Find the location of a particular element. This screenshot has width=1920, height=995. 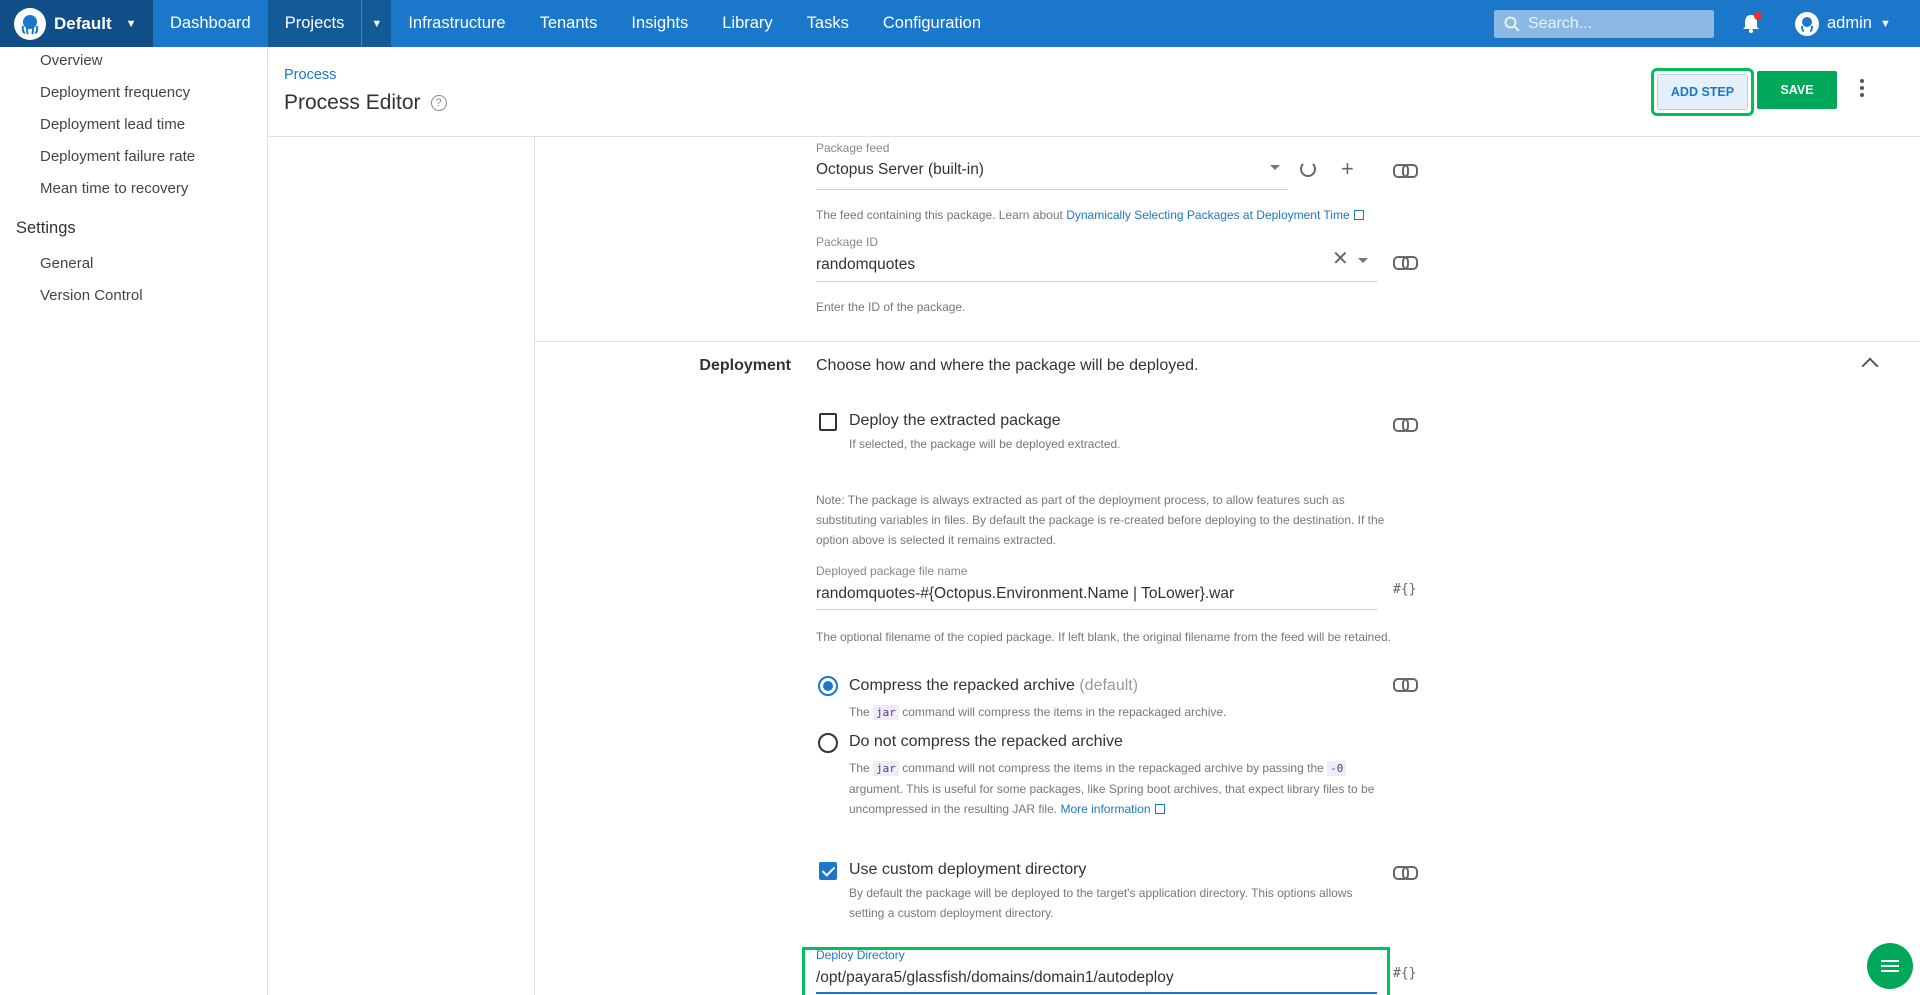

deploy-directory-underline is located at coordinates (1096, 993).